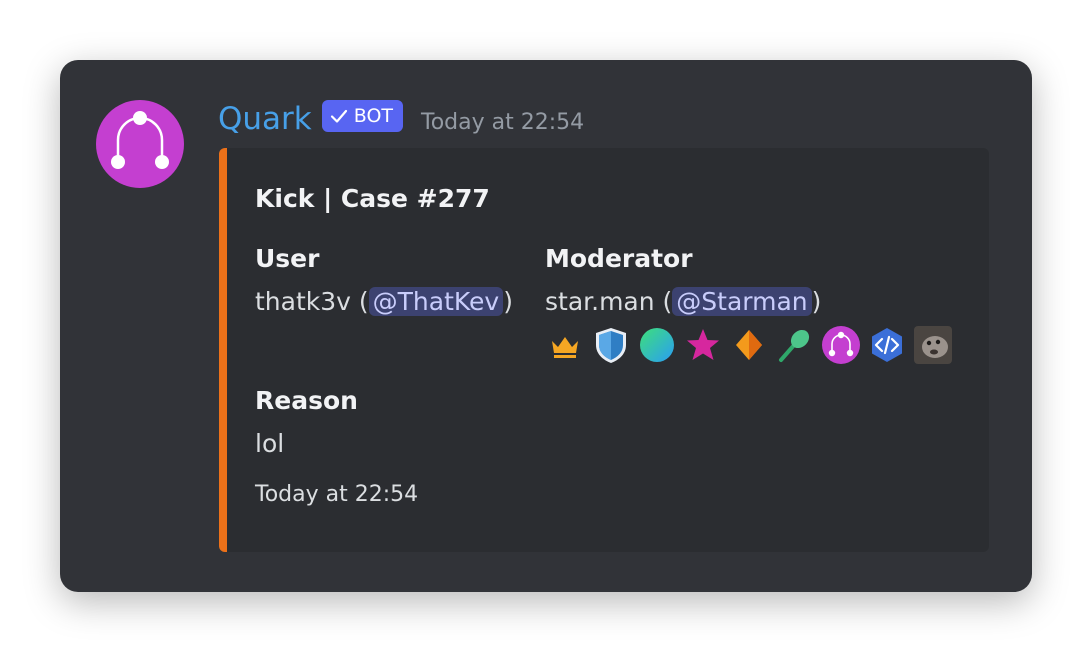 The height and width of the screenshot is (652, 1092). Describe the element at coordinates (337, 494) in the screenshot. I see `embed-footer-timestamp: Today at 22:54` at that location.